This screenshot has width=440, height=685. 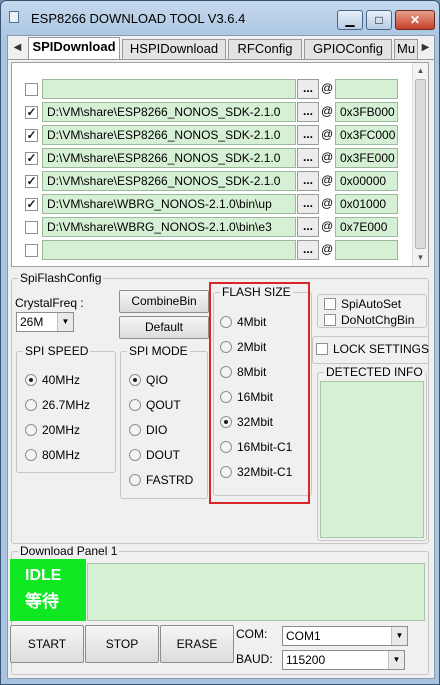 What do you see at coordinates (330, 320) in the screenshot?
I see `donotchgbin-checkbox` at bounding box center [330, 320].